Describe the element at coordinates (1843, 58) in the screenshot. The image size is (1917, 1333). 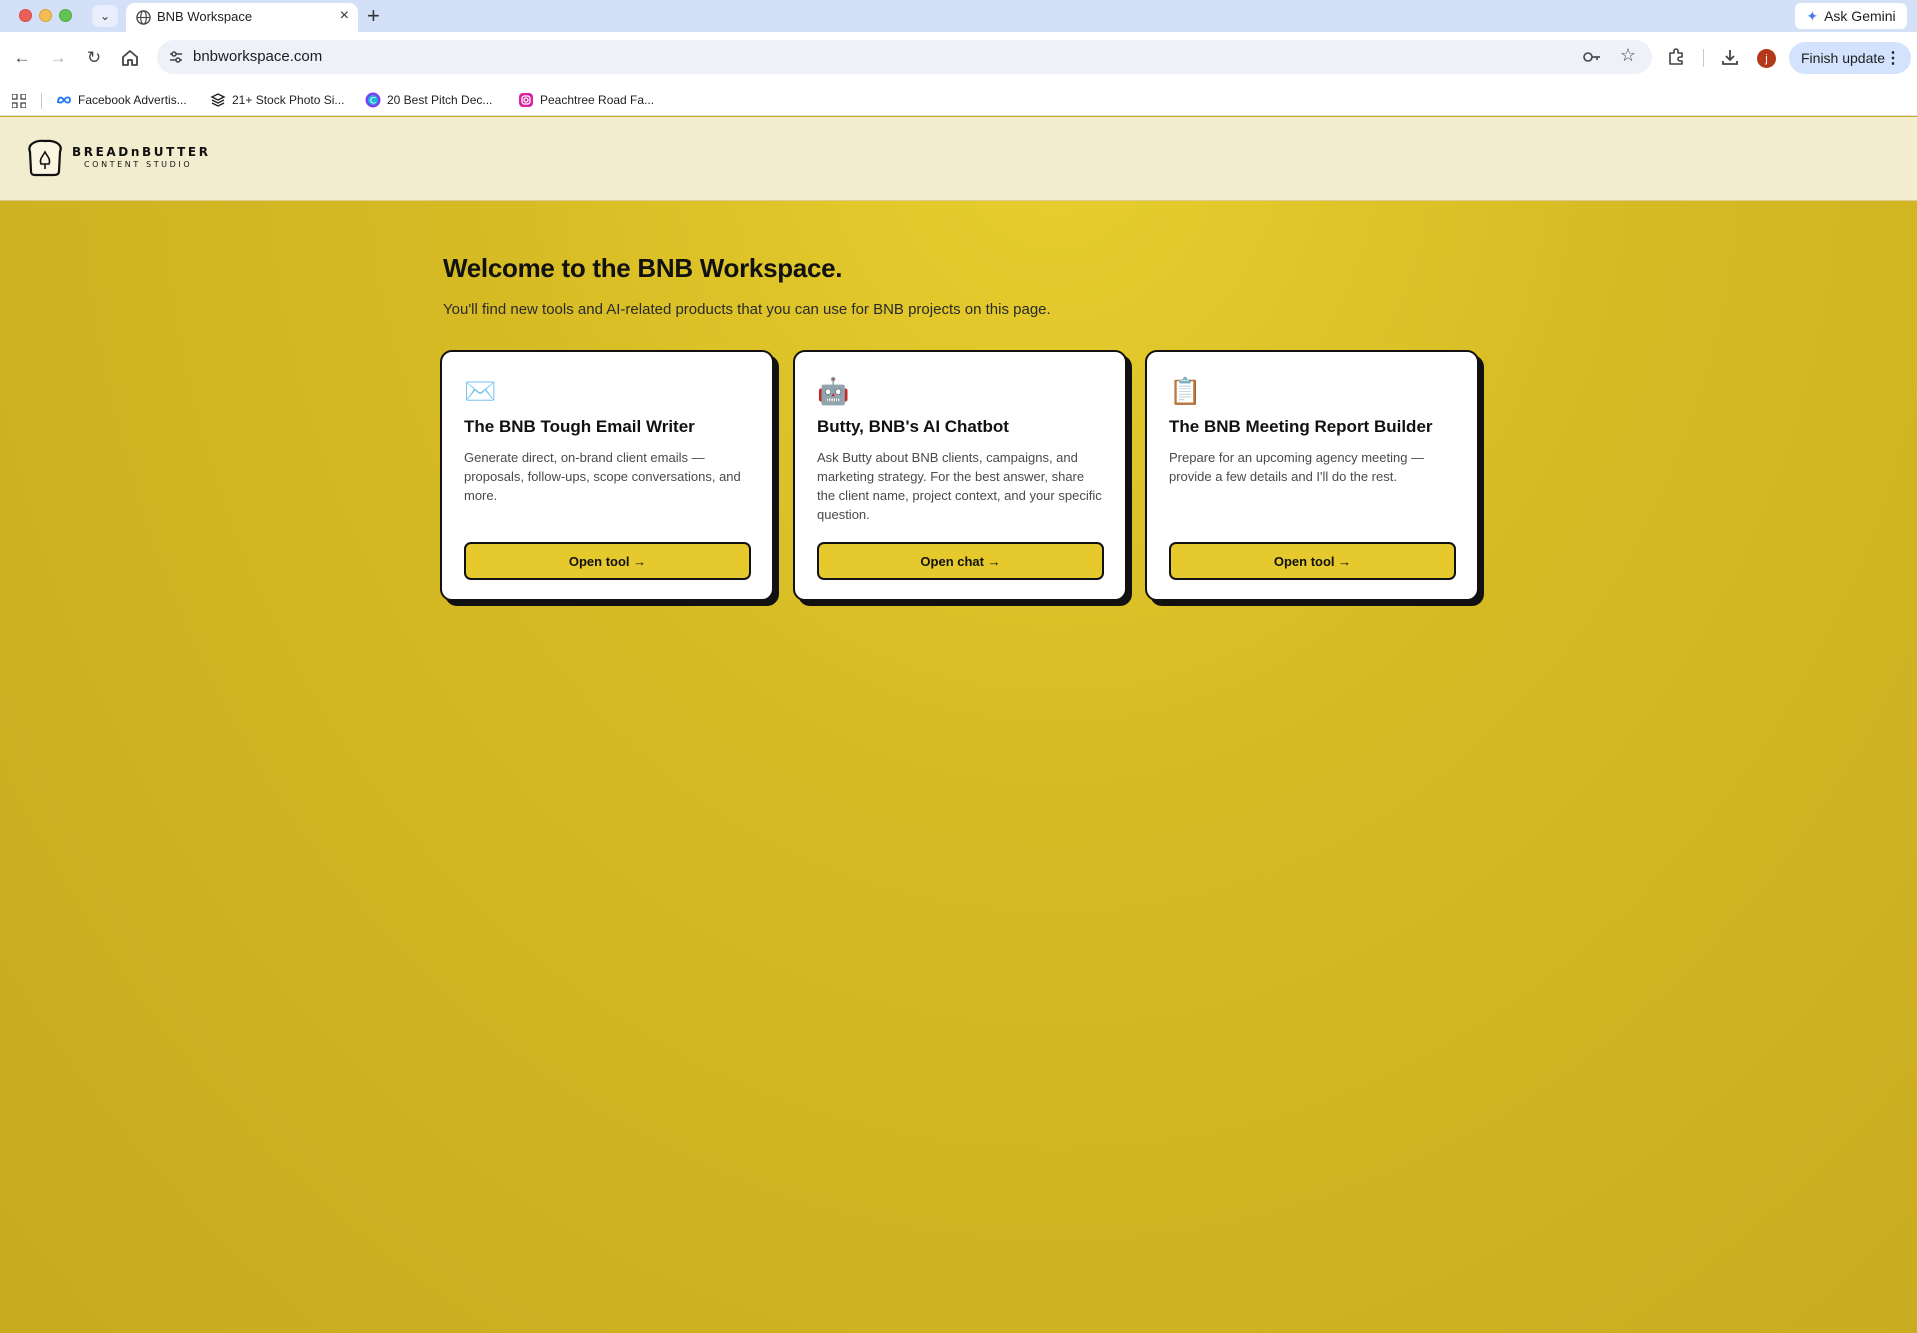
I see `finish-update-label: Finish update` at that location.